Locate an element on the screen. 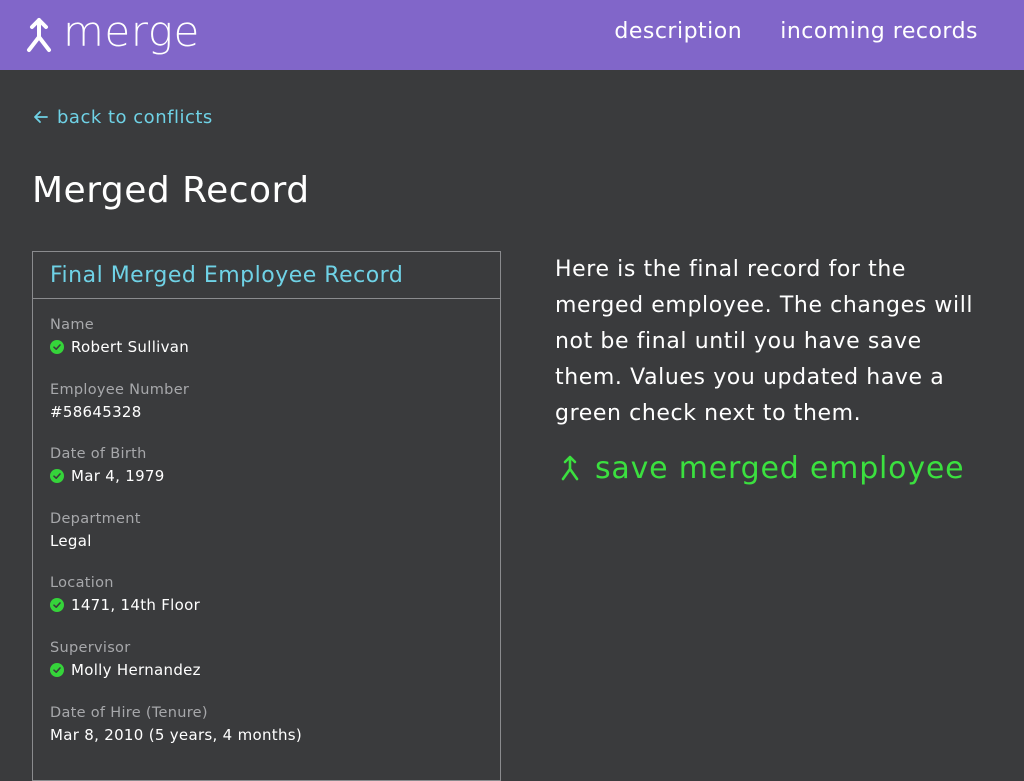  field-date-of-birth: Date of Birth Mar 4, 1979 is located at coordinates (107, 465).